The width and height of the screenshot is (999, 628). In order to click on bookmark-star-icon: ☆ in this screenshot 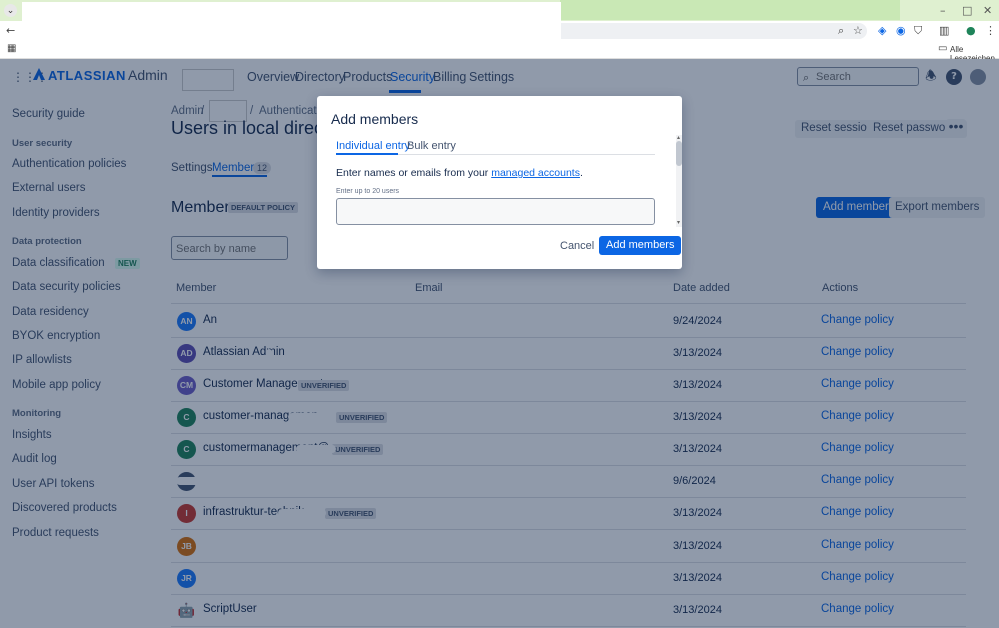, I will do `click(858, 30)`.